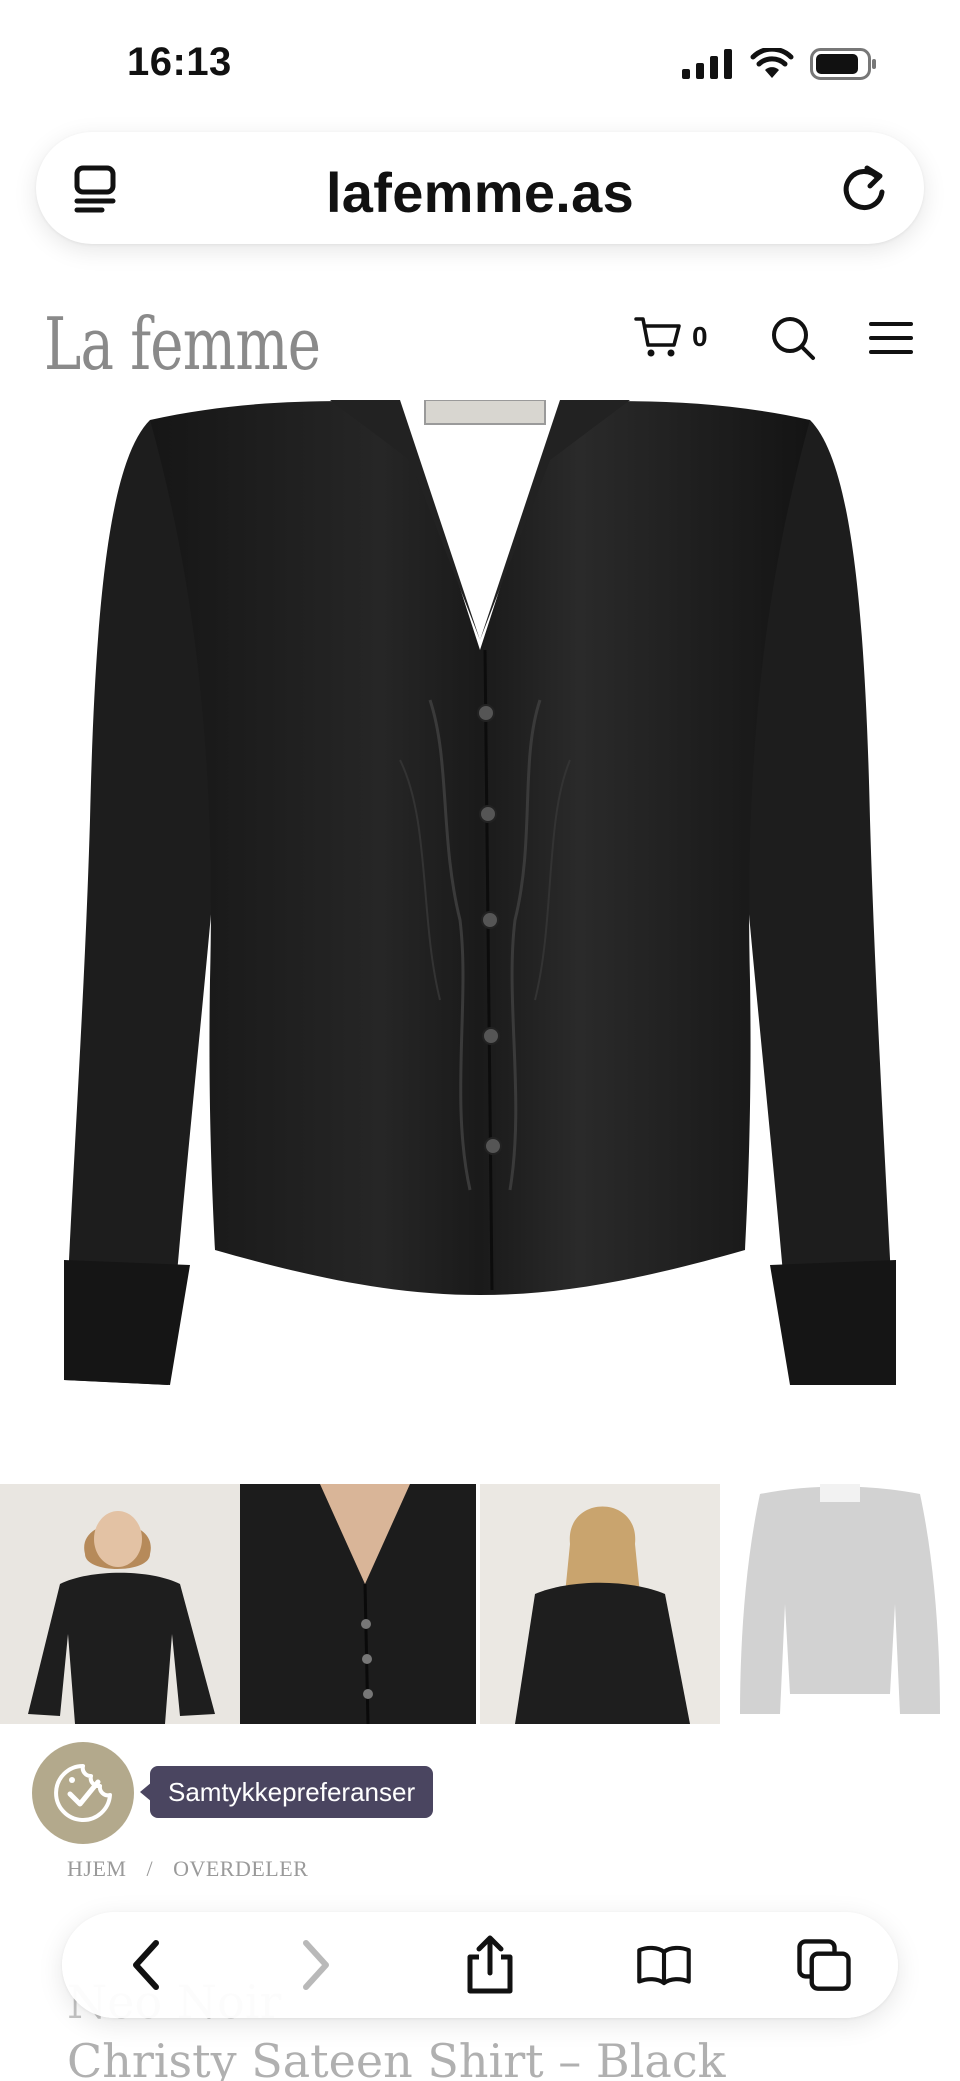  I want to click on cellular-signal-icon, so click(707, 64).